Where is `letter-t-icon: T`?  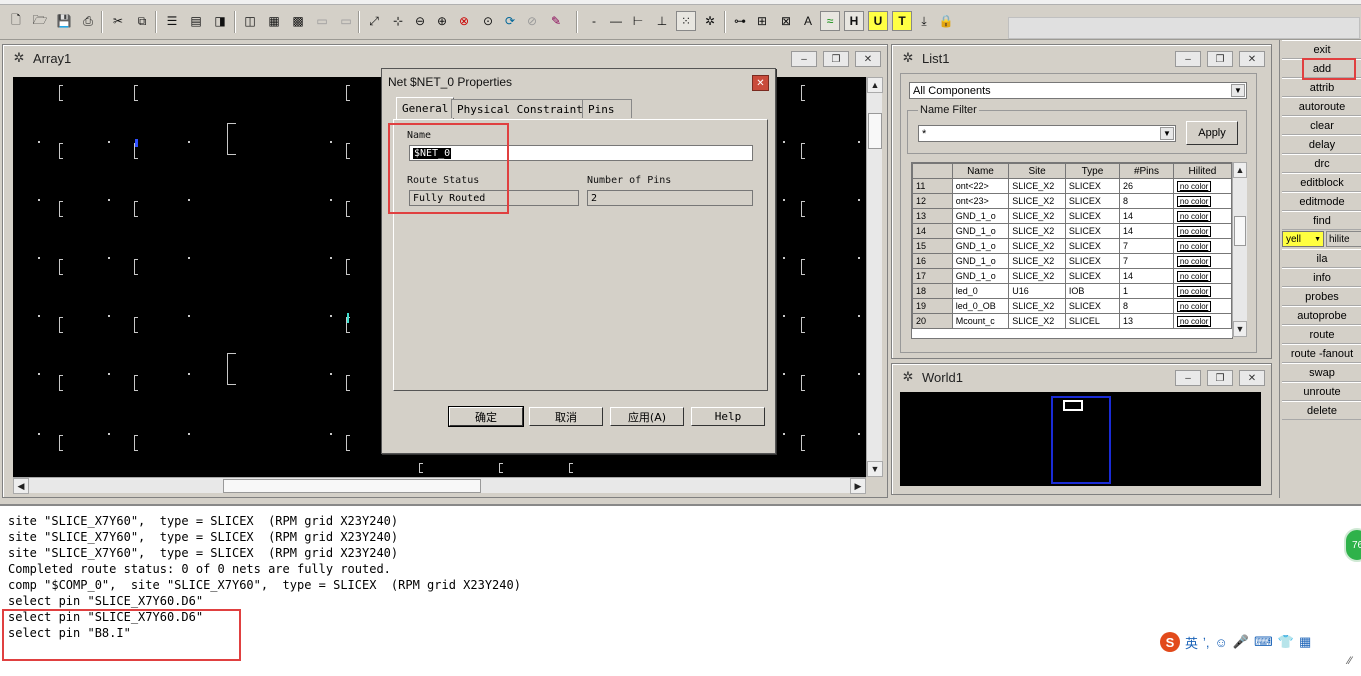 letter-t-icon: T is located at coordinates (902, 21).